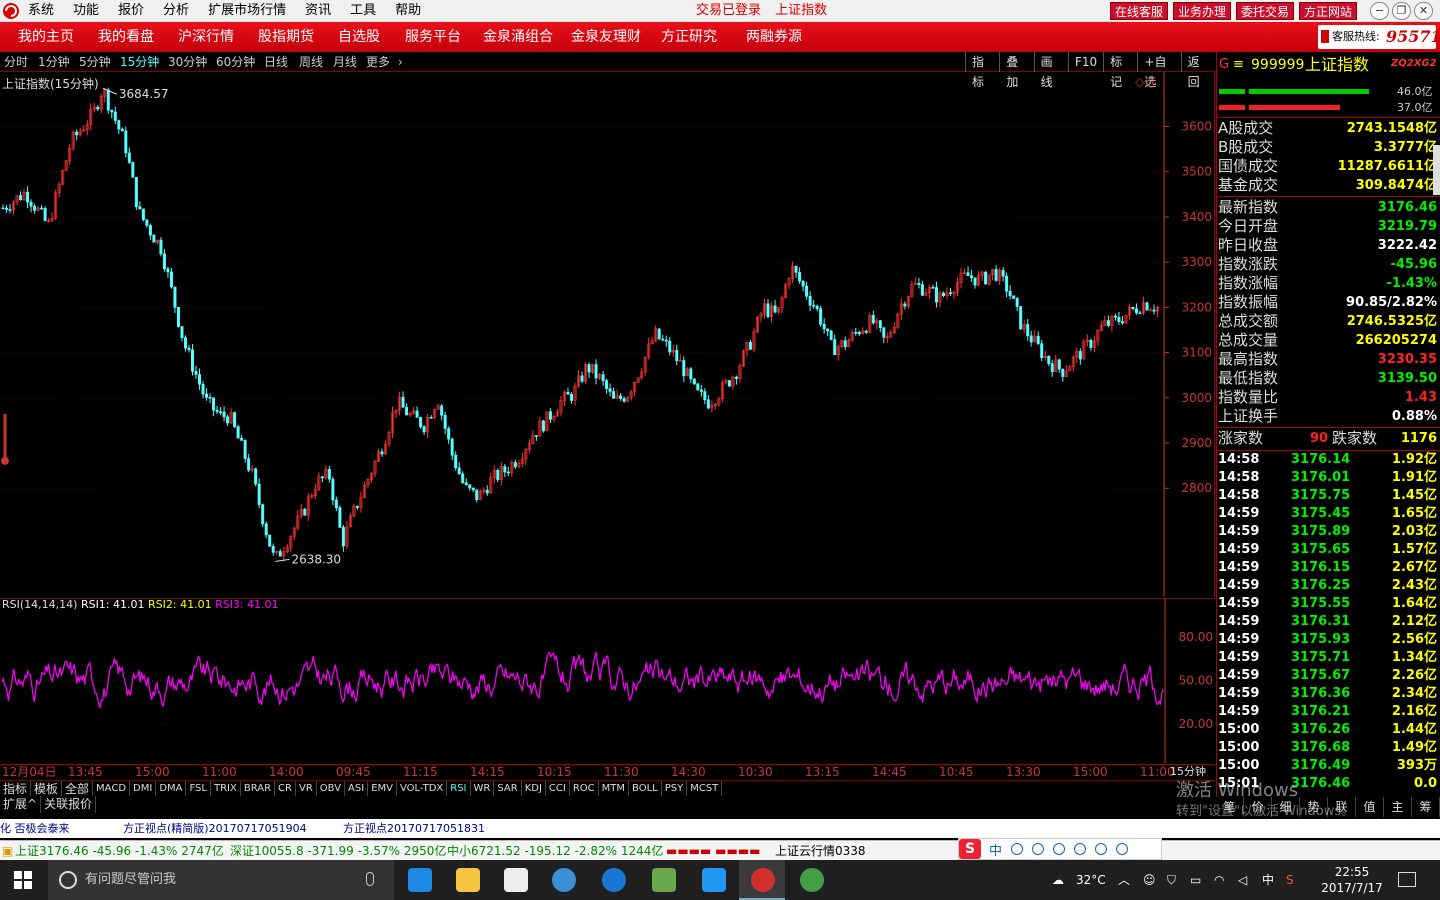  I want to click on online-service-button: 在线客服, so click(1139, 11).